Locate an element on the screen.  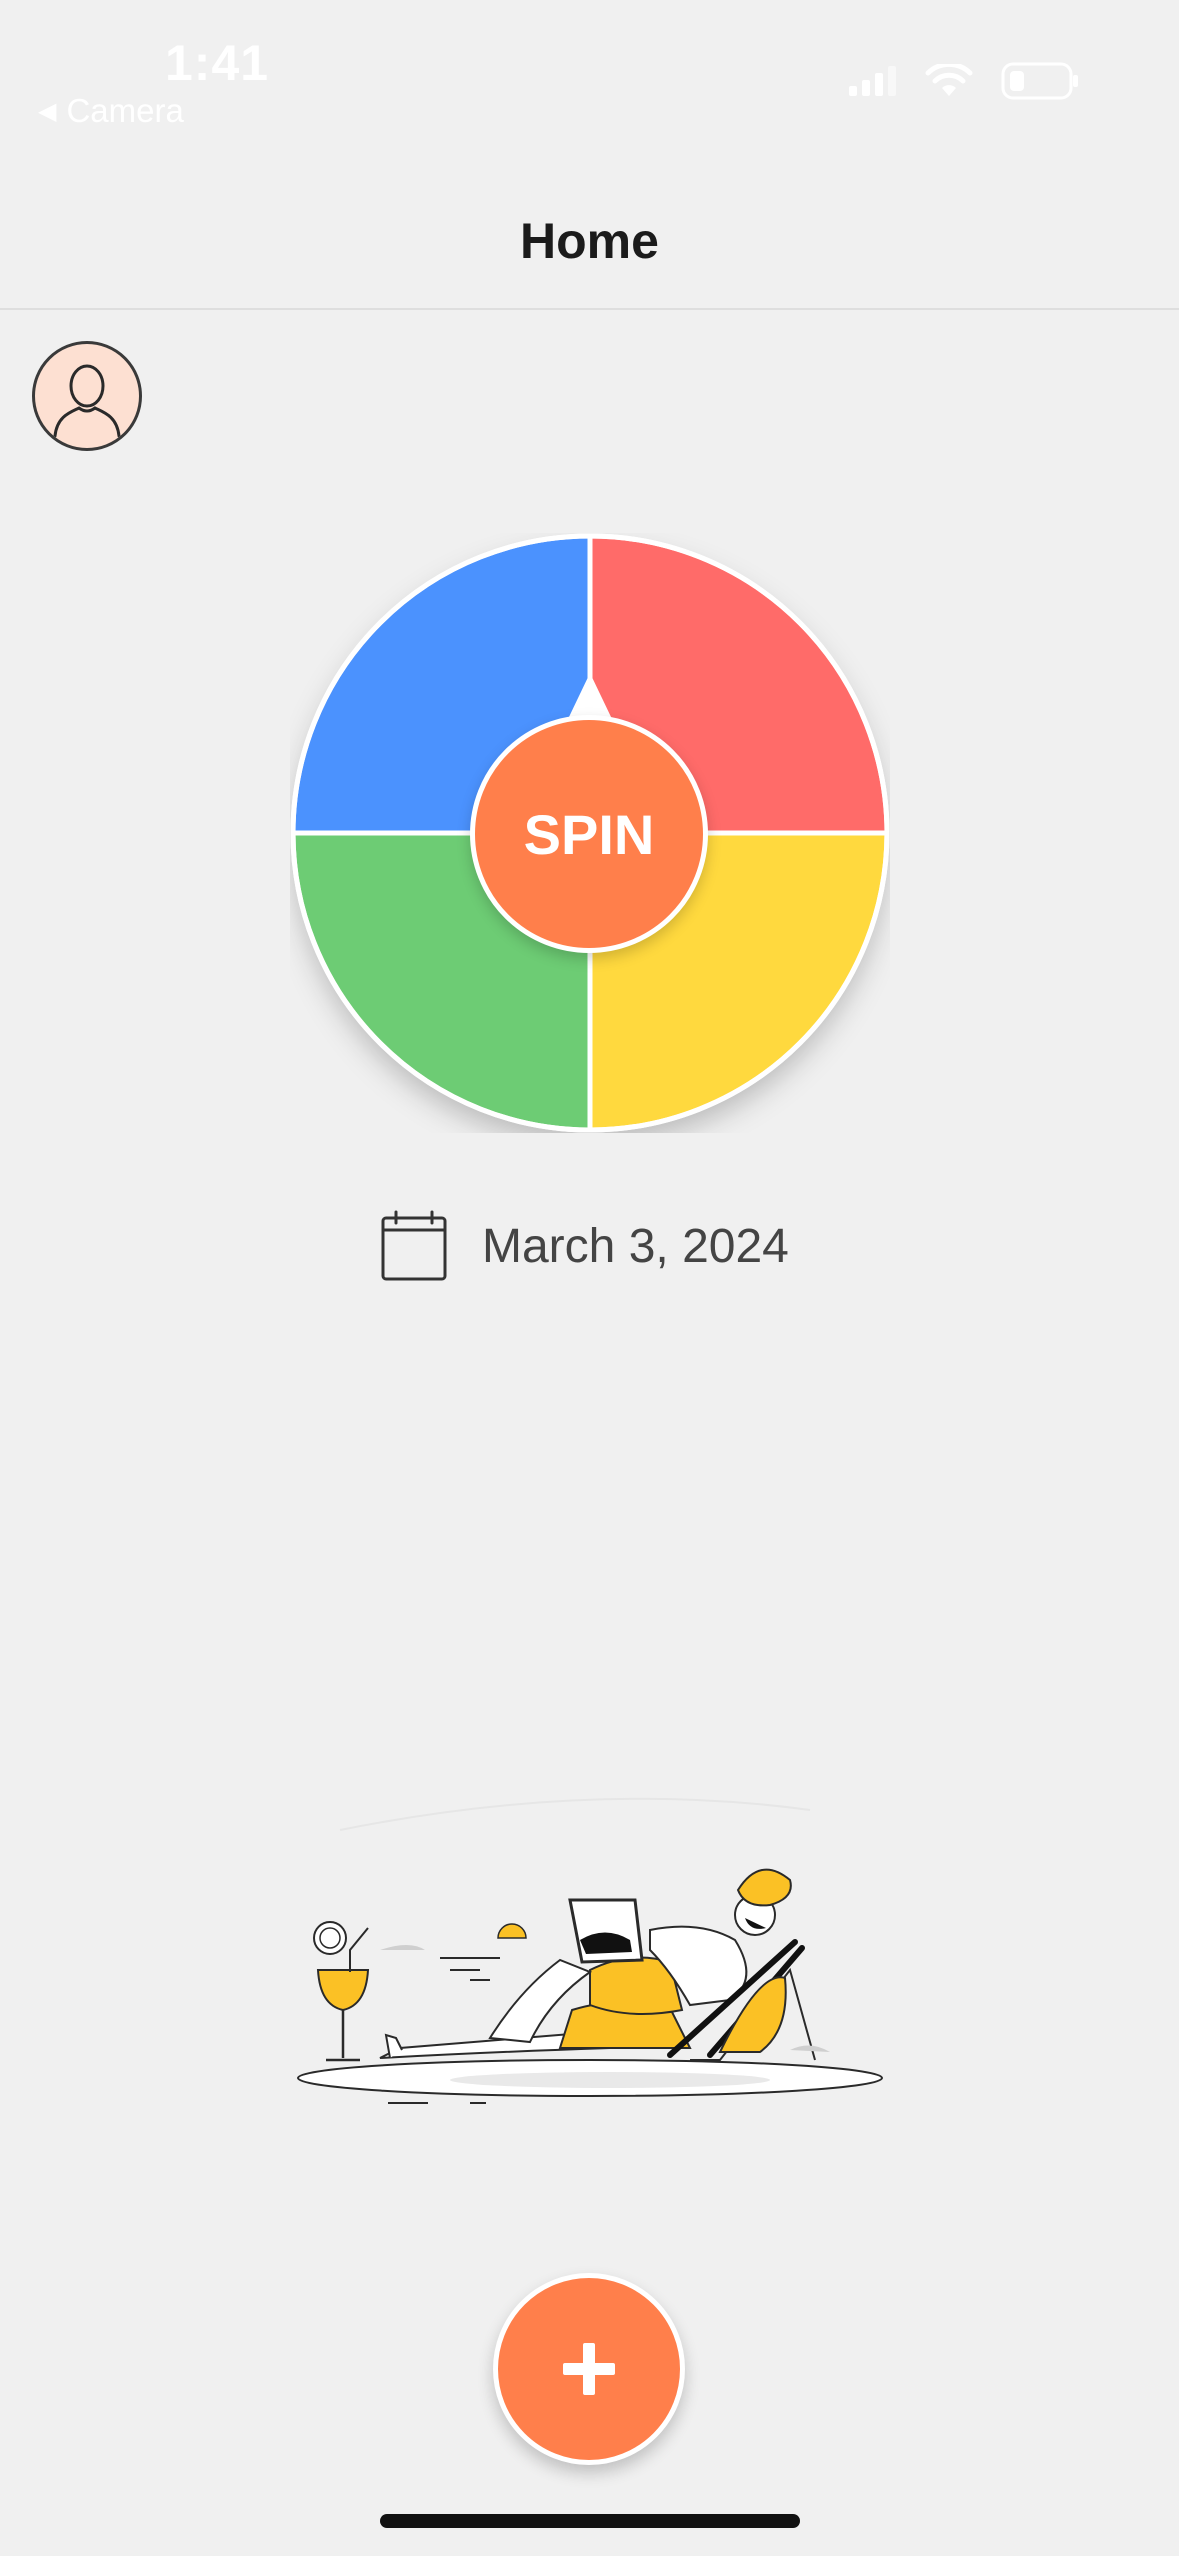
spin-button: SPIN is located at coordinates (589, 834).